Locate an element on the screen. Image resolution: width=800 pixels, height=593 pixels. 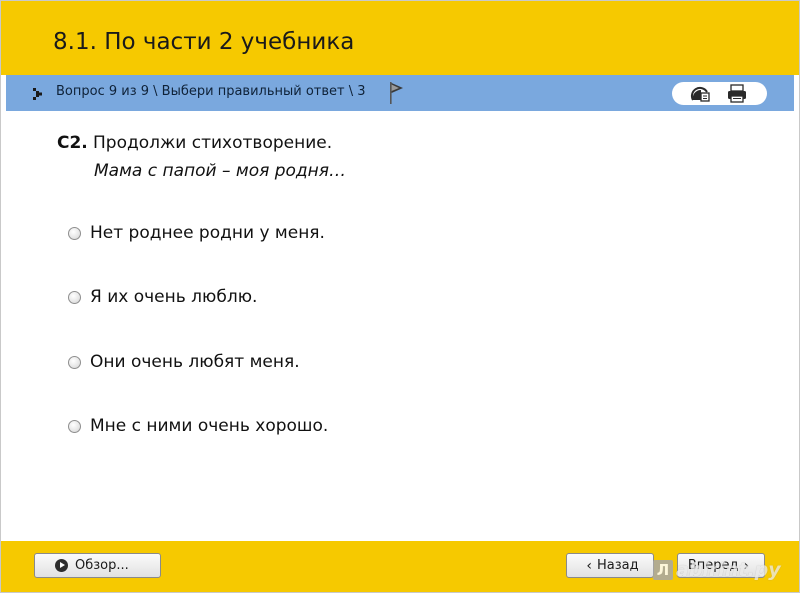
answer-option-2: Я их очень люблю. is located at coordinates (162, 297).